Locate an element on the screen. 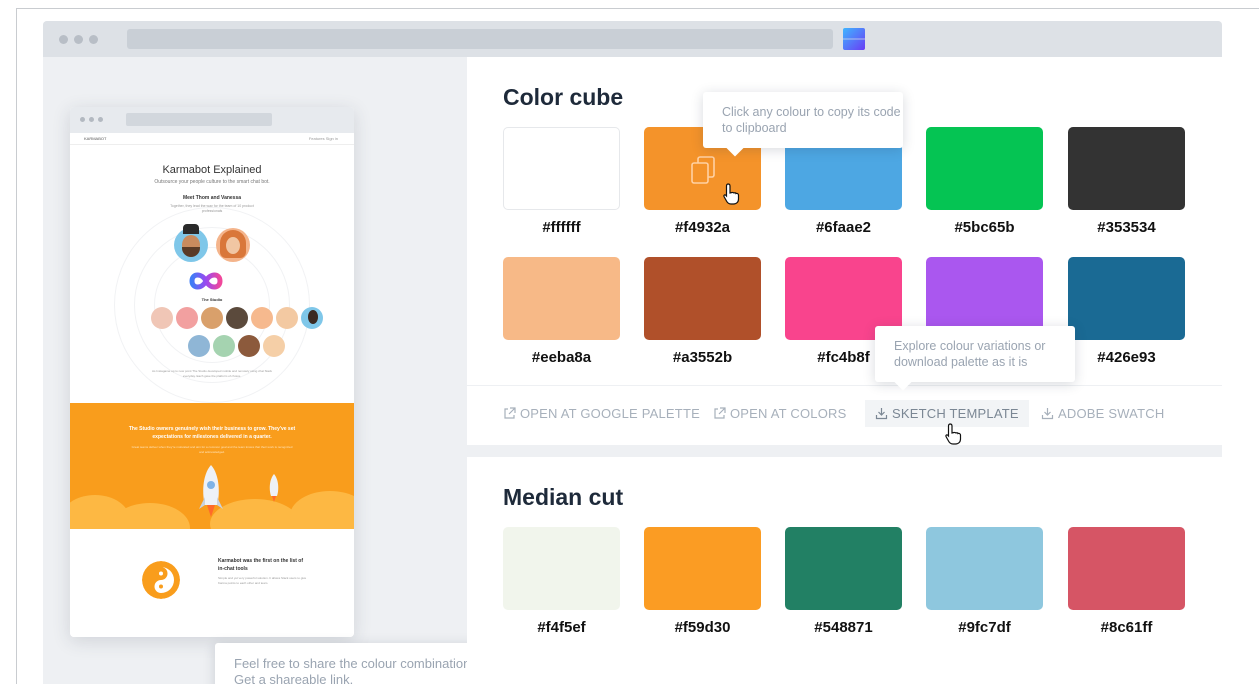  preview-nav-links: Features Sign in is located at coordinates (323, 138).